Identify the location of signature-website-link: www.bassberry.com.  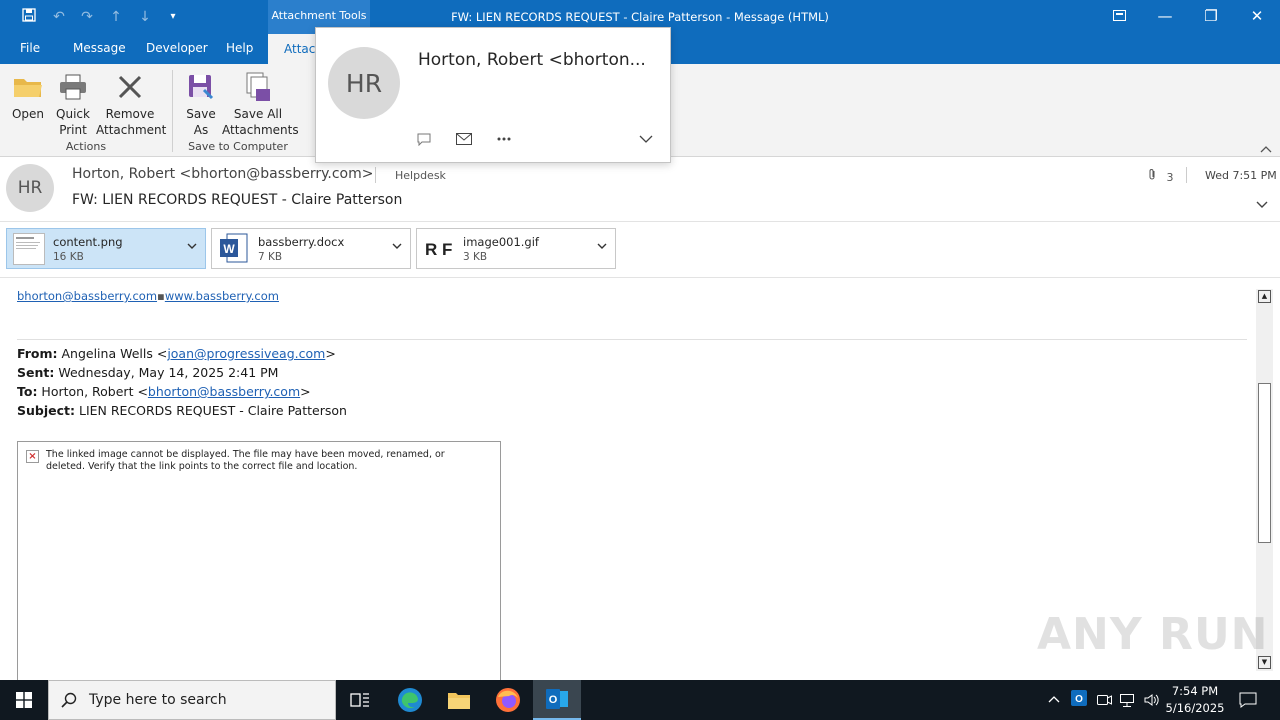
(222, 296).